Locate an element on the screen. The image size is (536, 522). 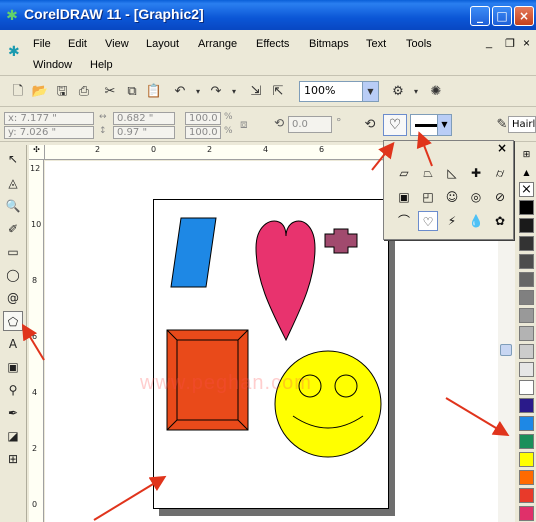
palette-options-icon: ⊞ is located at coordinates (526, 155).